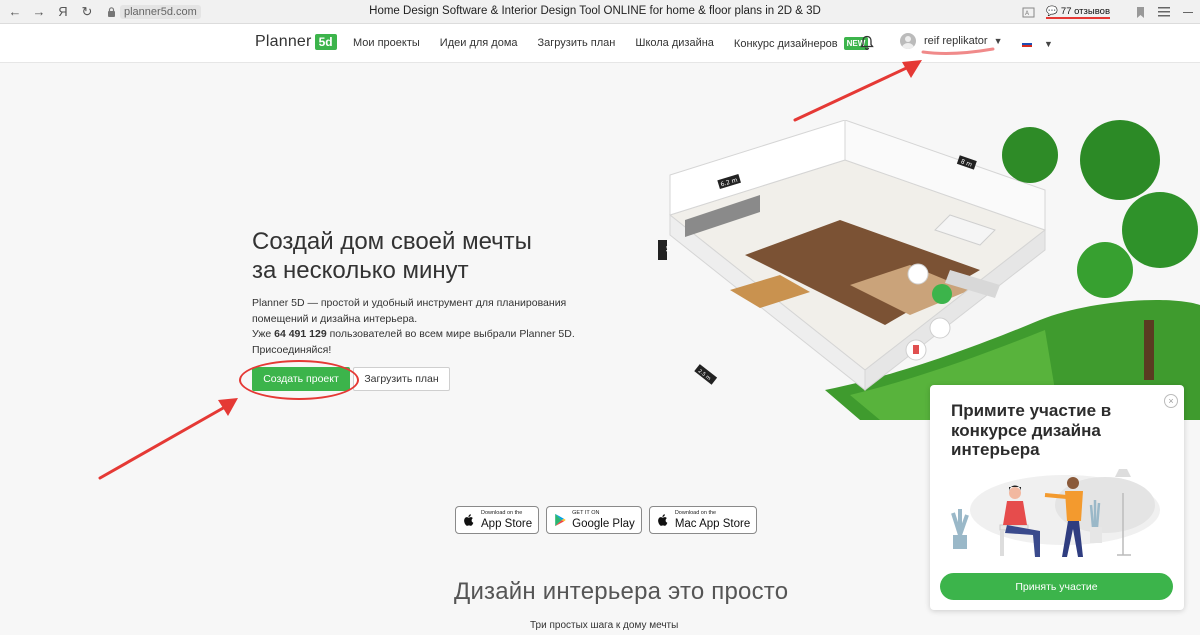 The height and width of the screenshot is (635, 1200). Describe the element at coordinates (1056, 586) in the screenshot. I see `join-contest-button: Принять участие` at that location.